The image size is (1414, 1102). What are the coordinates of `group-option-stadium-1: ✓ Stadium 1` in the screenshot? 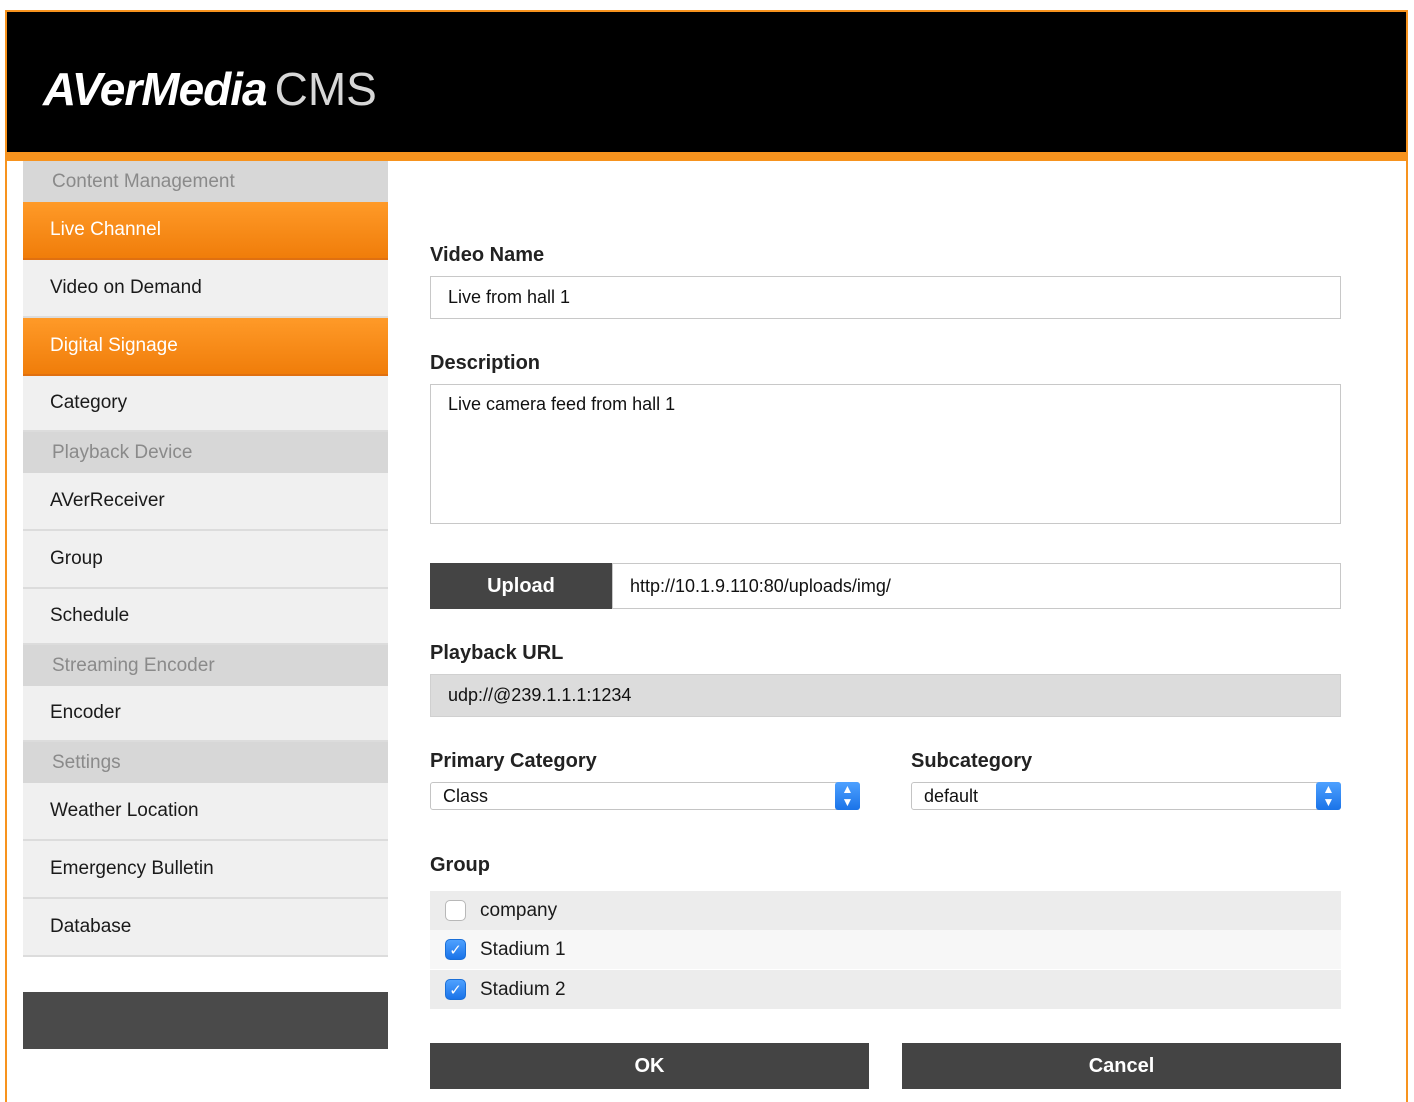 It's located at (885, 949).